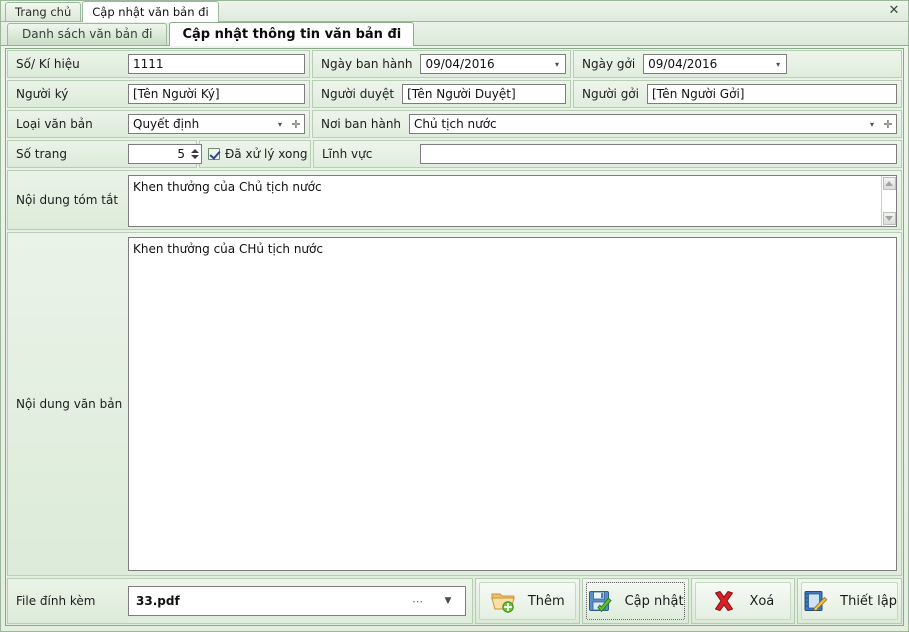  Describe the element at coordinates (654, 601) in the screenshot. I see `update-button-label: Cập nhật` at that location.